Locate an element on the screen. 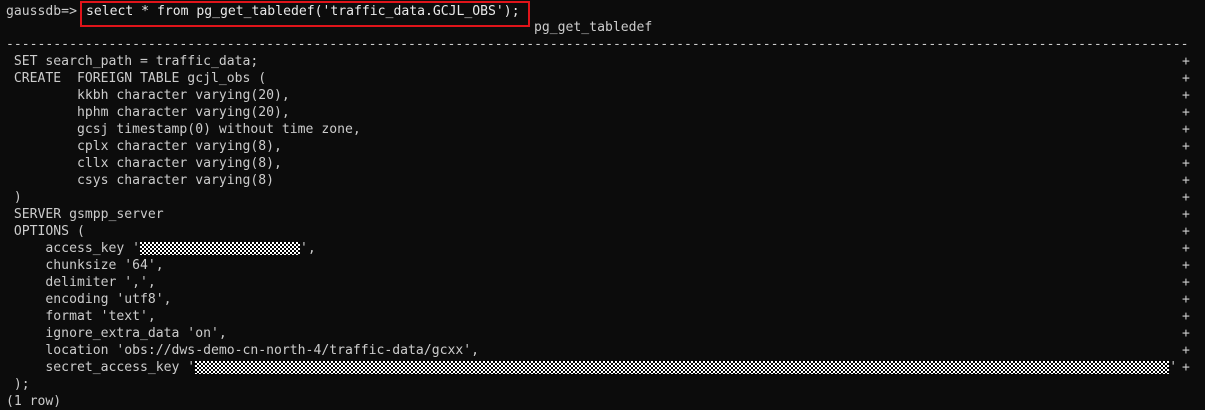 The height and width of the screenshot is (410, 1205). result-line: secret_access_key ' ' is located at coordinates (591, 367).